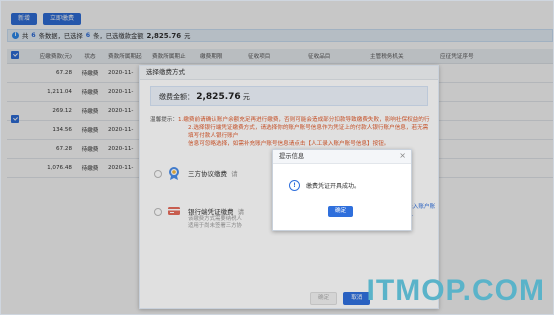 The image size is (554, 315). I want to click on message-body: ! 缴费凭证开具成功。, so click(324, 185).